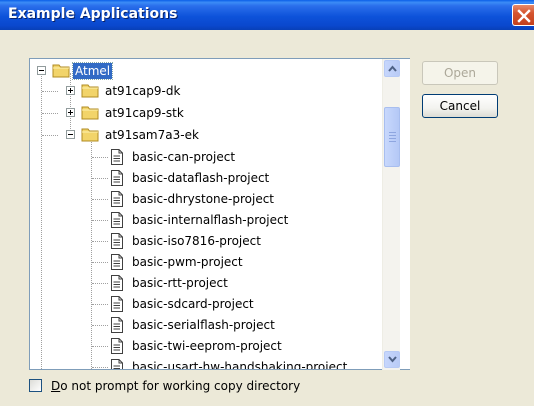 The image size is (534, 406). What do you see at coordinates (187, 262) in the screenshot?
I see `tree-node-label-project: basic-pwm-project` at bounding box center [187, 262].